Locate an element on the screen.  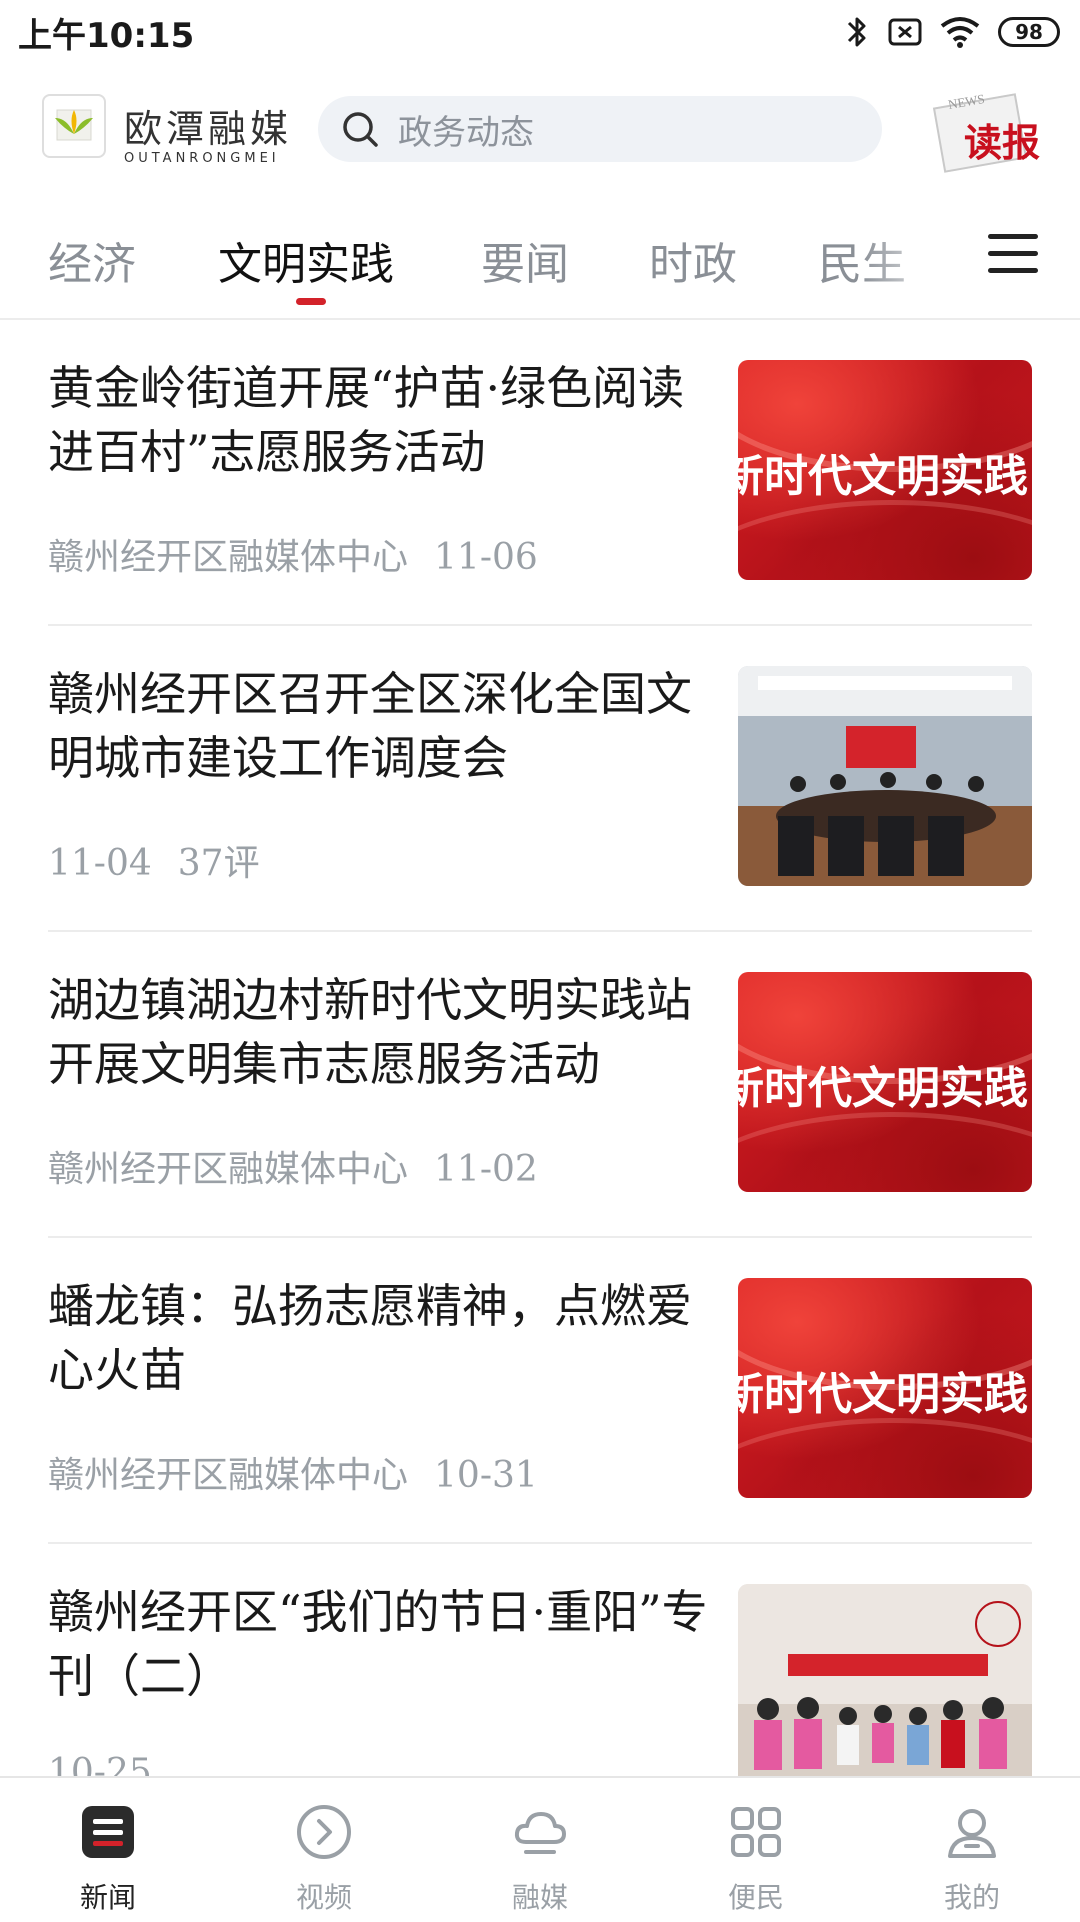
search-bar: 政务动态 is located at coordinates (600, 129).